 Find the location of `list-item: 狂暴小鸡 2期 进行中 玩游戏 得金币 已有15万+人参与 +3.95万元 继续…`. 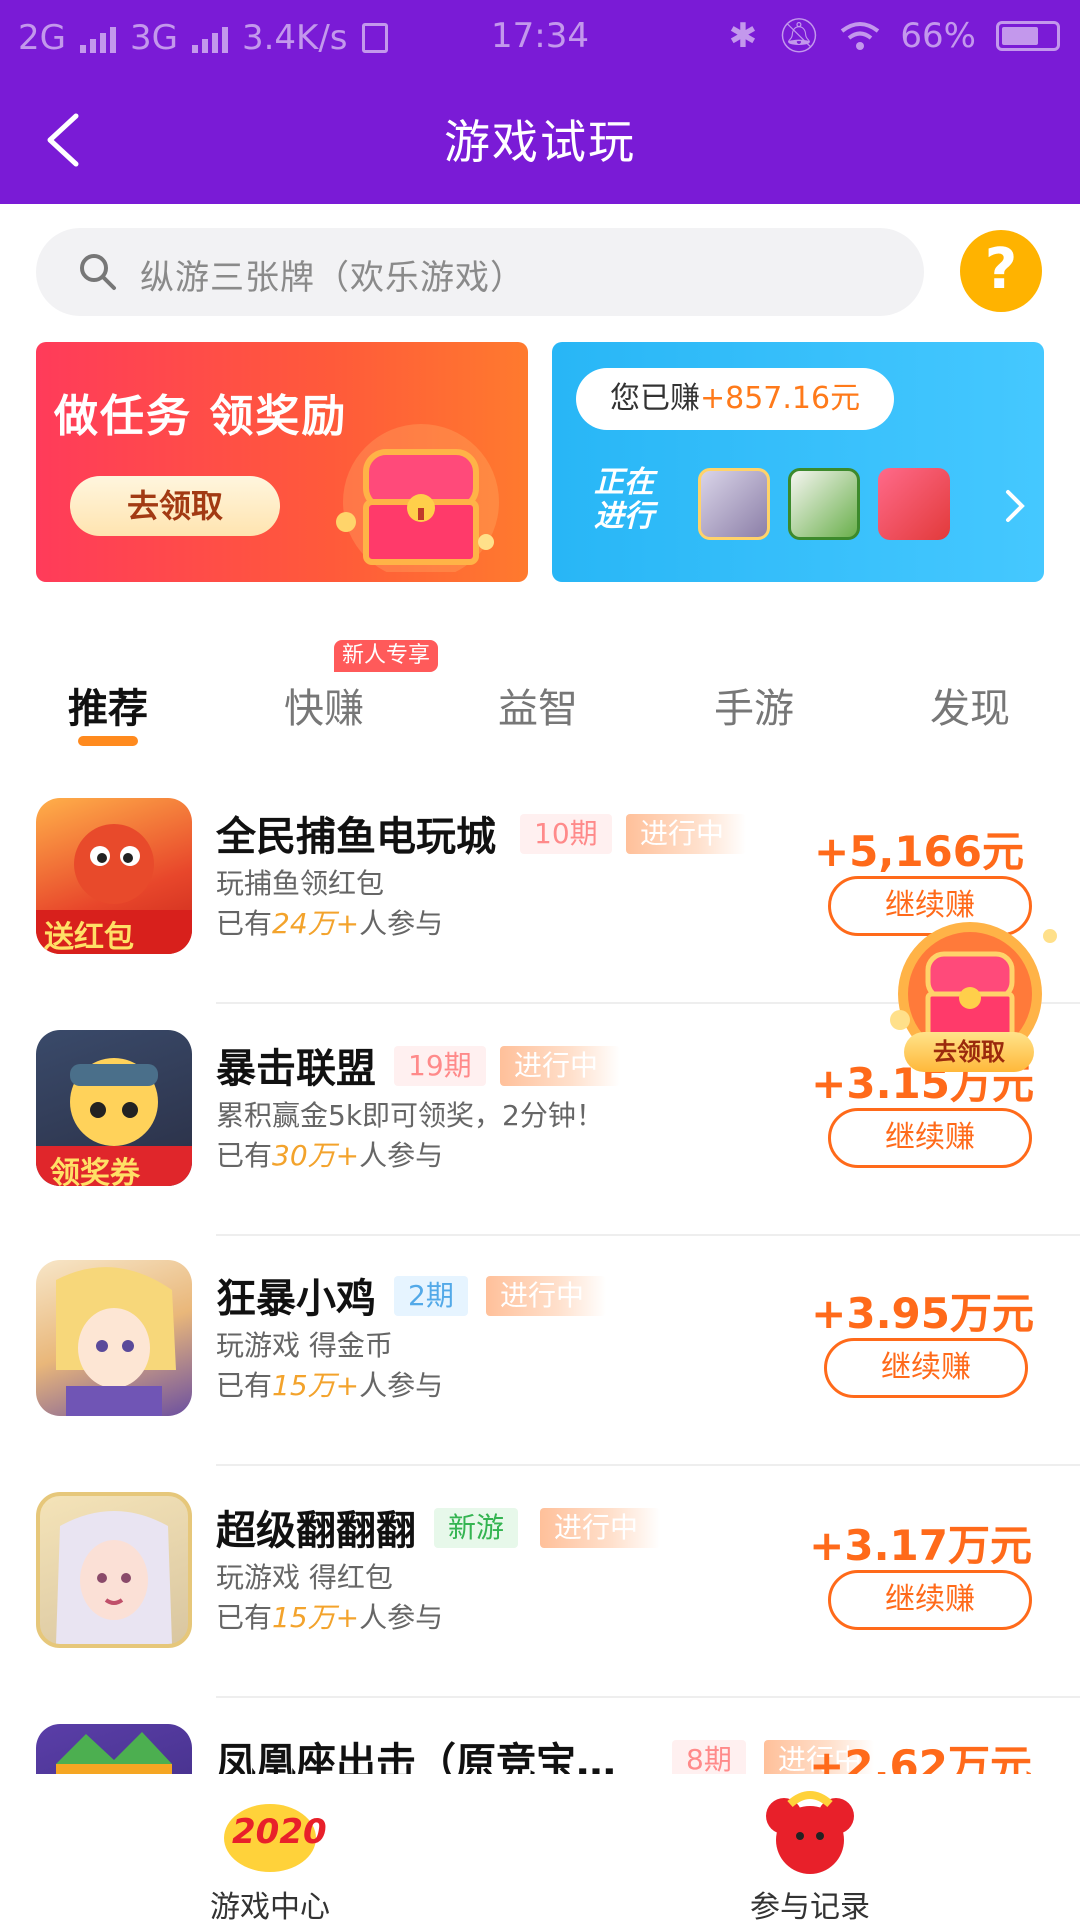

list-item: 狂暴小鸡 2期 进行中 玩游戏 得金币 已有15万+人参与 +3.95万元 继续… is located at coordinates (540, 1351).